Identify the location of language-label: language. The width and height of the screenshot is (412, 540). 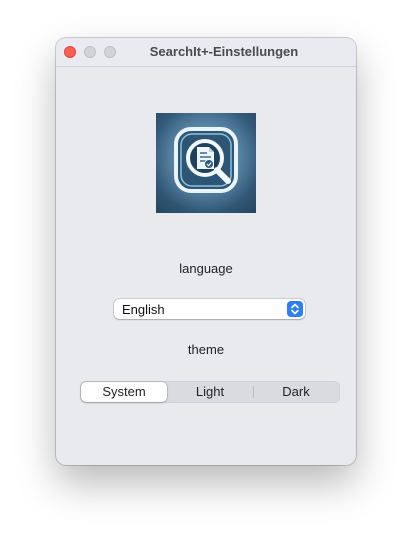
(206, 268).